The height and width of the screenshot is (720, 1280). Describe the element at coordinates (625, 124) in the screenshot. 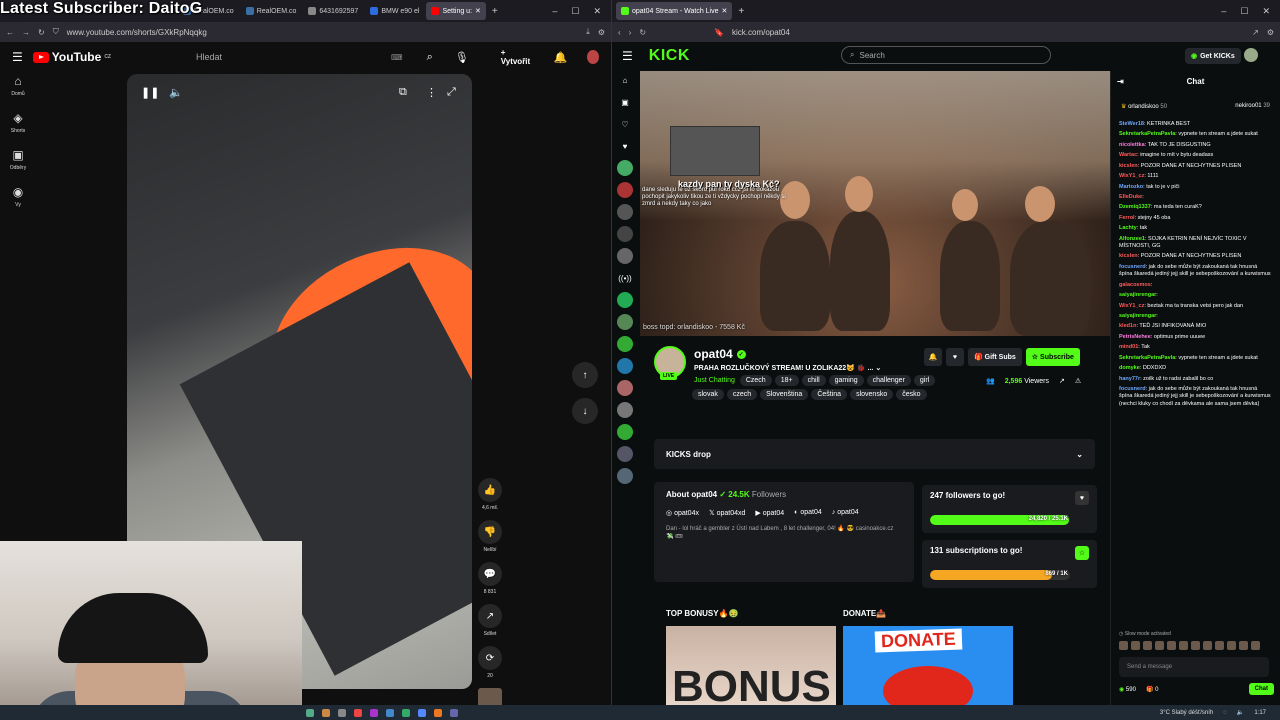

I see `following-icon: ♡` at that location.